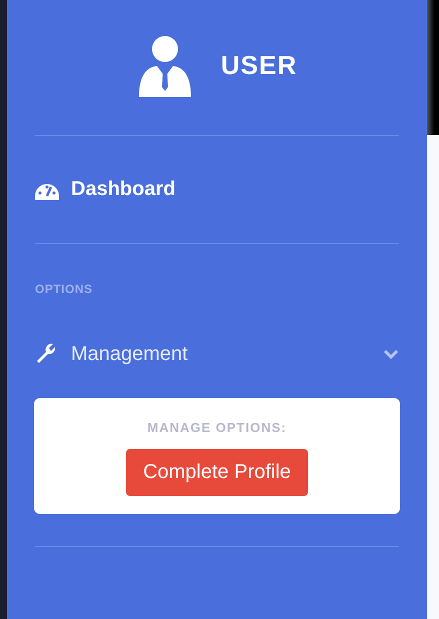  Describe the element at coordinates (217, 189) in the screenshot. I see `nav-link: Dashboard` at that location.